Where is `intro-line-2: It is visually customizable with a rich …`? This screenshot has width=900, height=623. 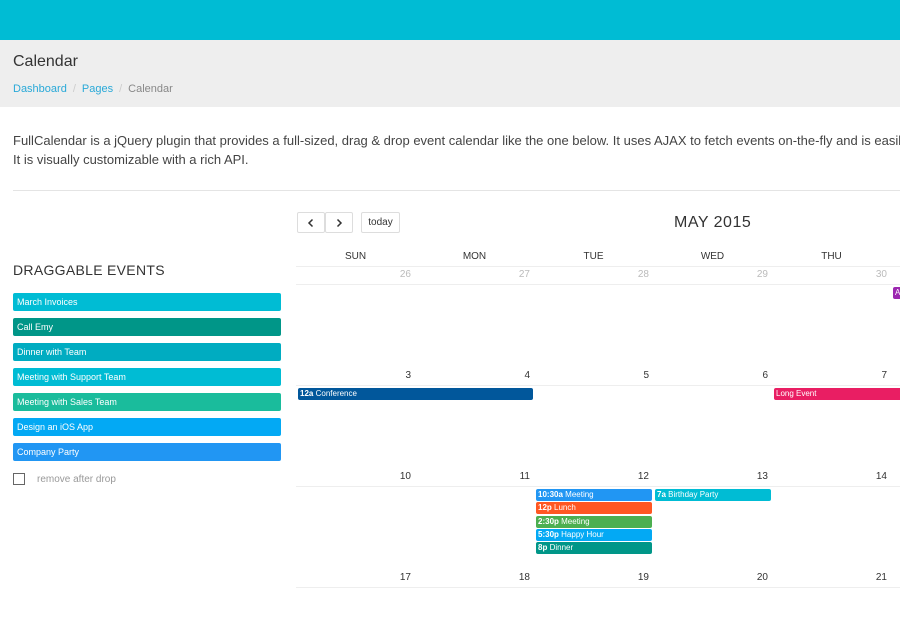
intro-line-2: It is visually customizable with a rich … is located at coordinates (131, 159).